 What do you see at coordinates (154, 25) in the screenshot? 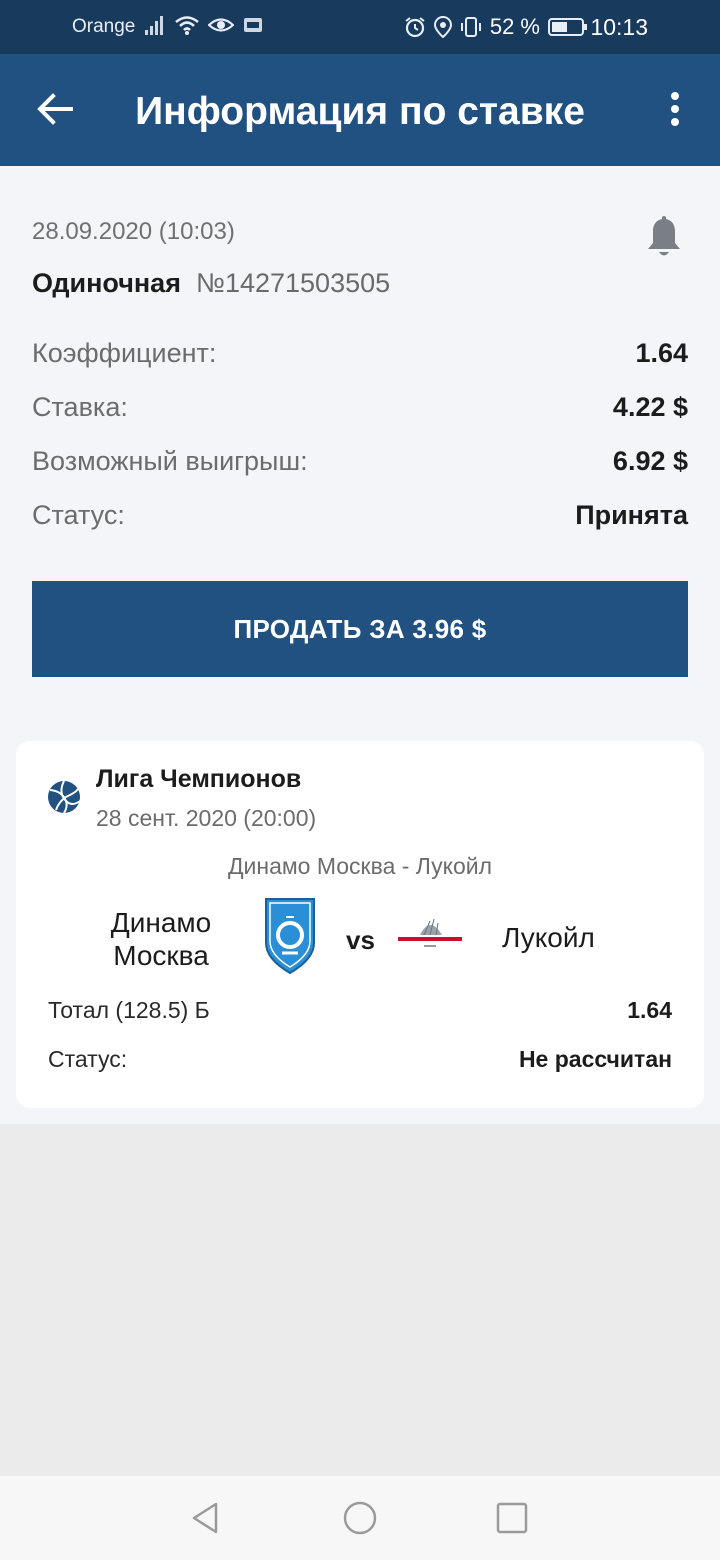
I see `signal-icon` at bounding box center [154, 25].